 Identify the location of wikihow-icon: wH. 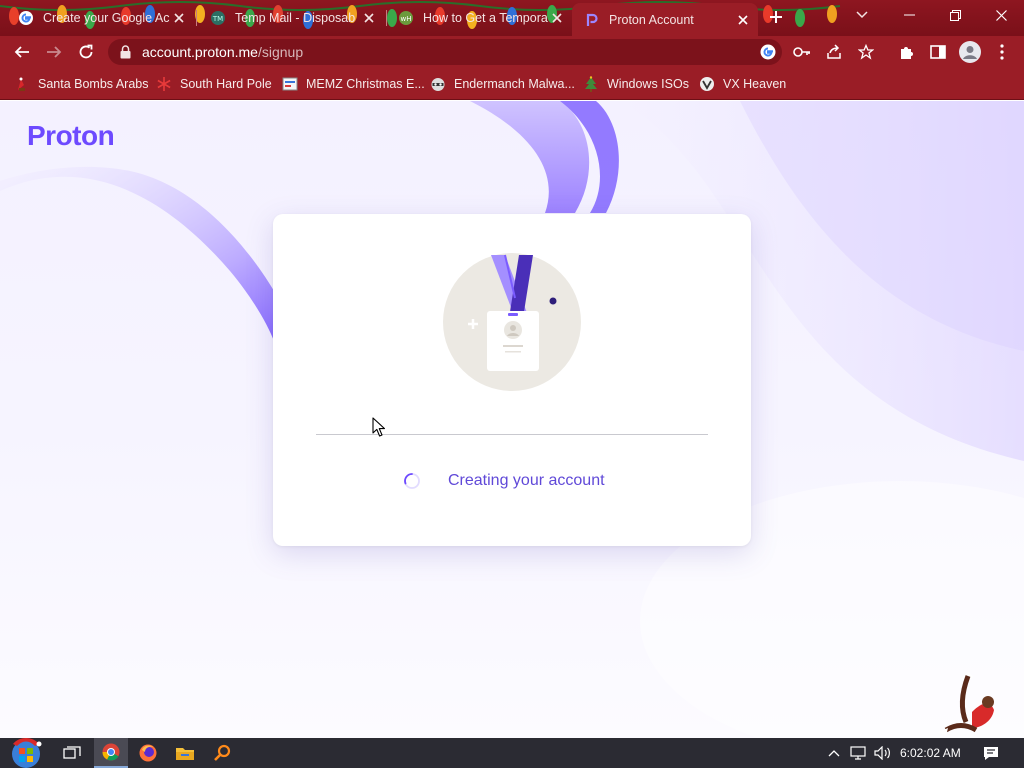
(406, 18).